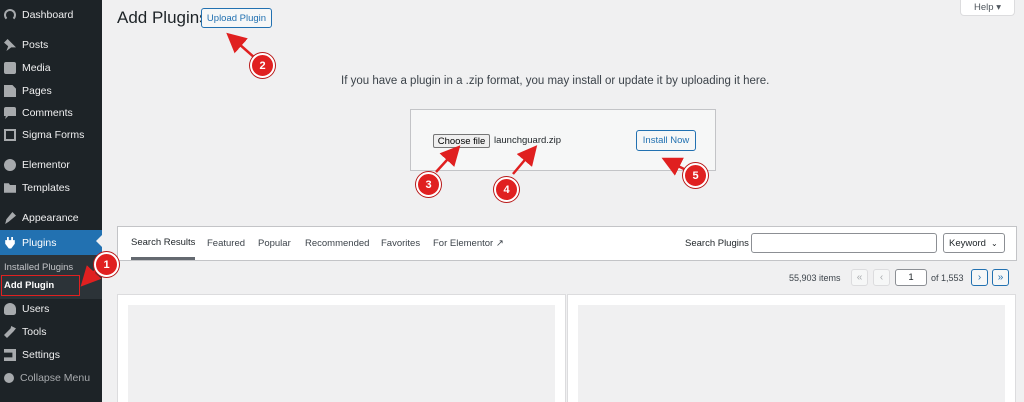 This screenshot has width=1024, height=402. Describe the element at coordinates (10, 135) in the screenshot. I see `forms-icon` at that location.